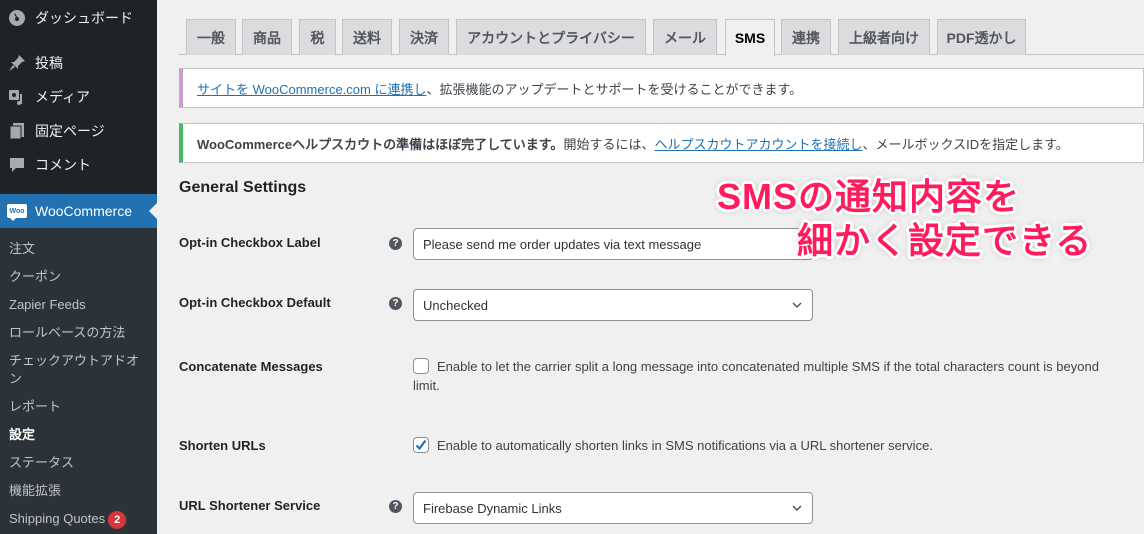 The width and height of the screenshot is (1144, 534). I want to click on submenu-item-coupons: クーポン, so click(79, 277).